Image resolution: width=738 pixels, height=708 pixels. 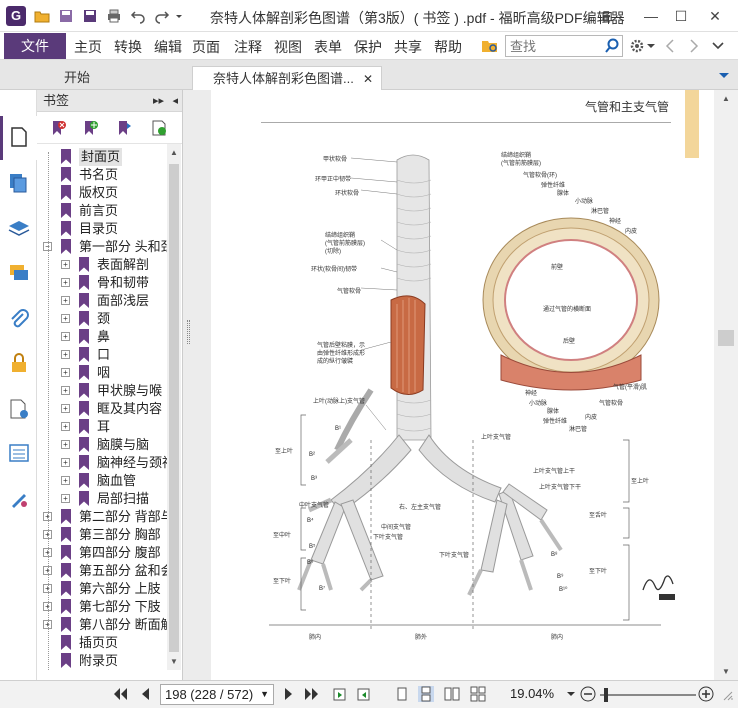 What do you see at coordinates (102, 301) in the screenshot?
I see `bookmark-item: + 面部浅层` at bounding box center [102, 301].